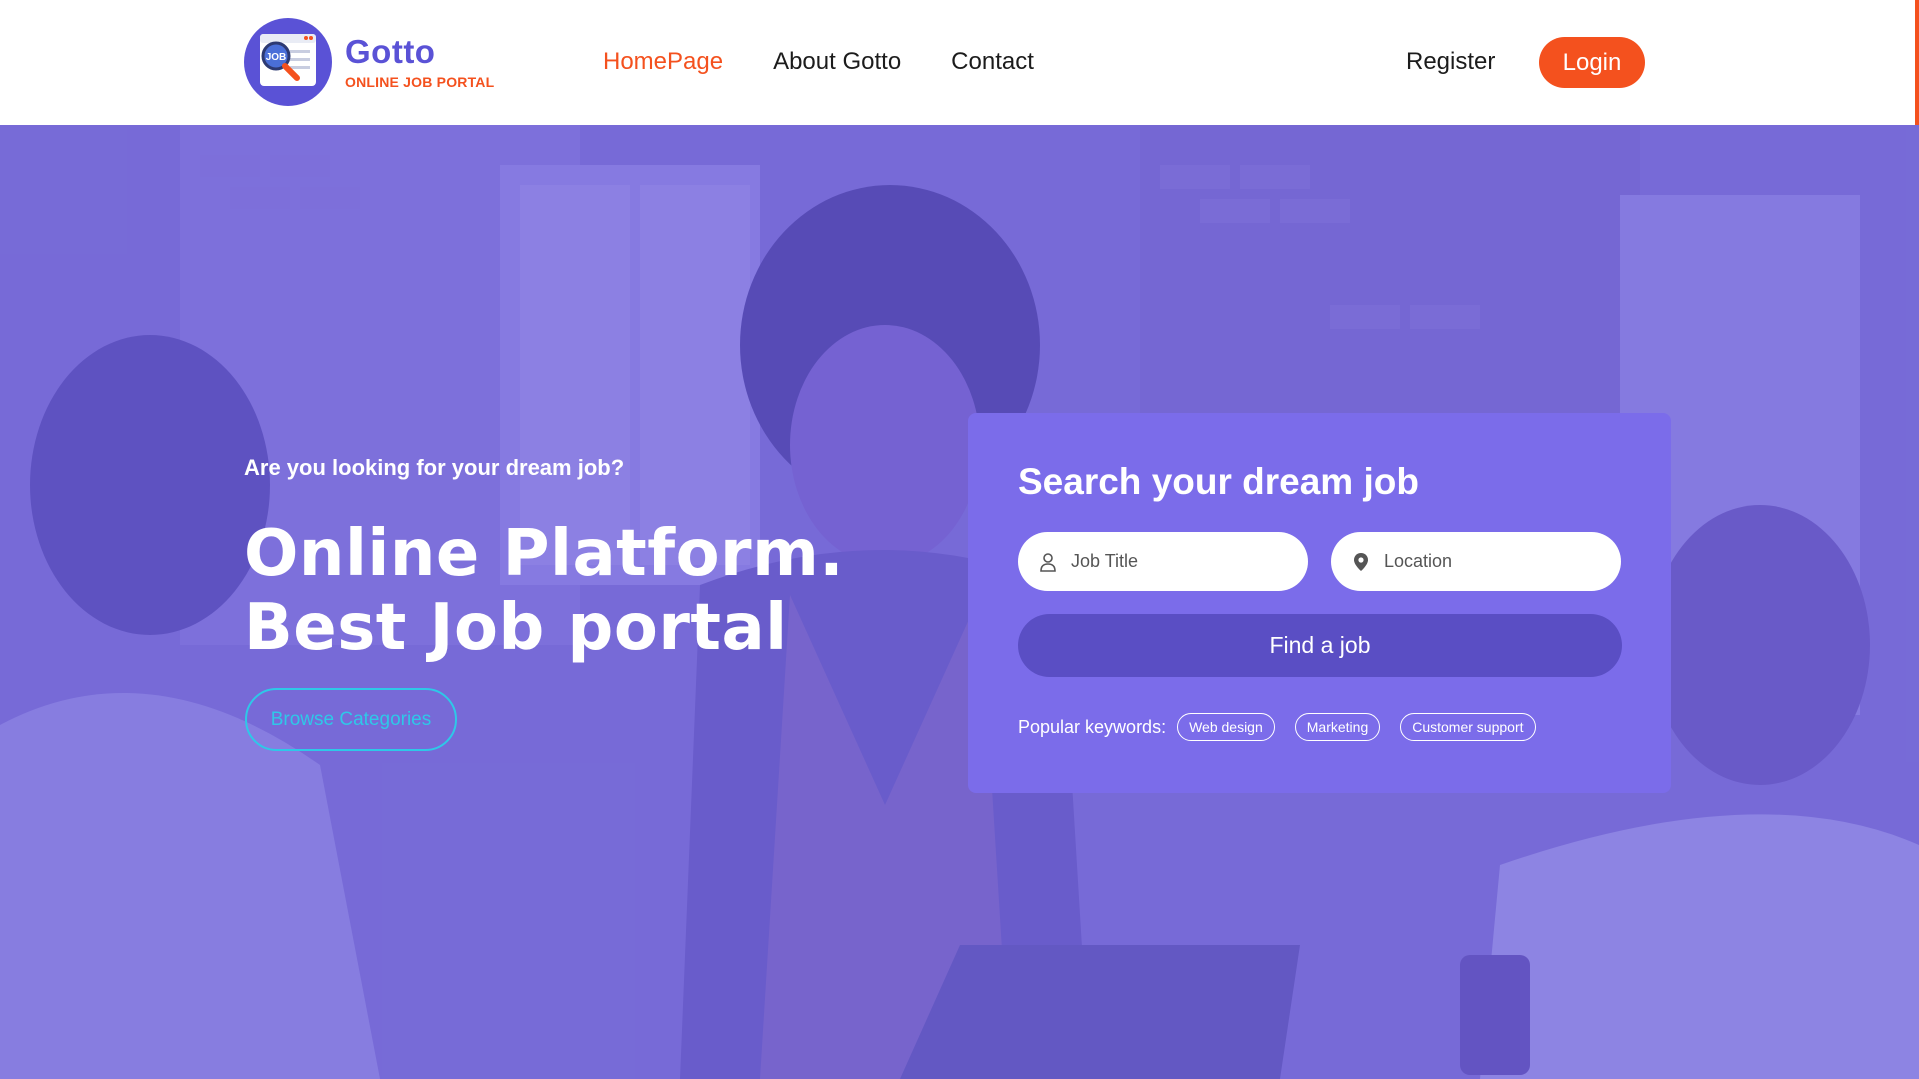  I want to click on job-title-input, so click(1181, 561).